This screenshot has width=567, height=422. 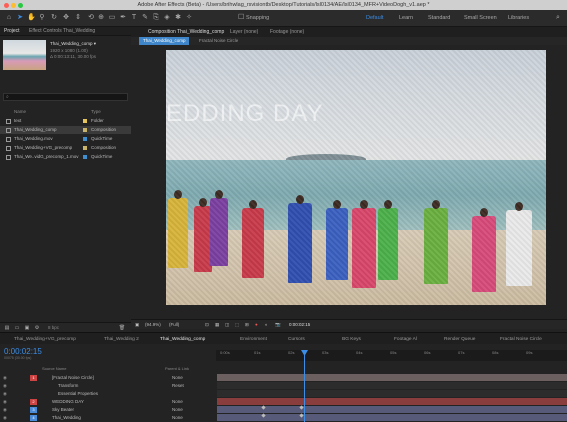 What do you see at coordinates (108, 401) in the screenshot?
I see `layer-row: ◉ 2 WEDDING DAY None` at bounding box center [108, 401].